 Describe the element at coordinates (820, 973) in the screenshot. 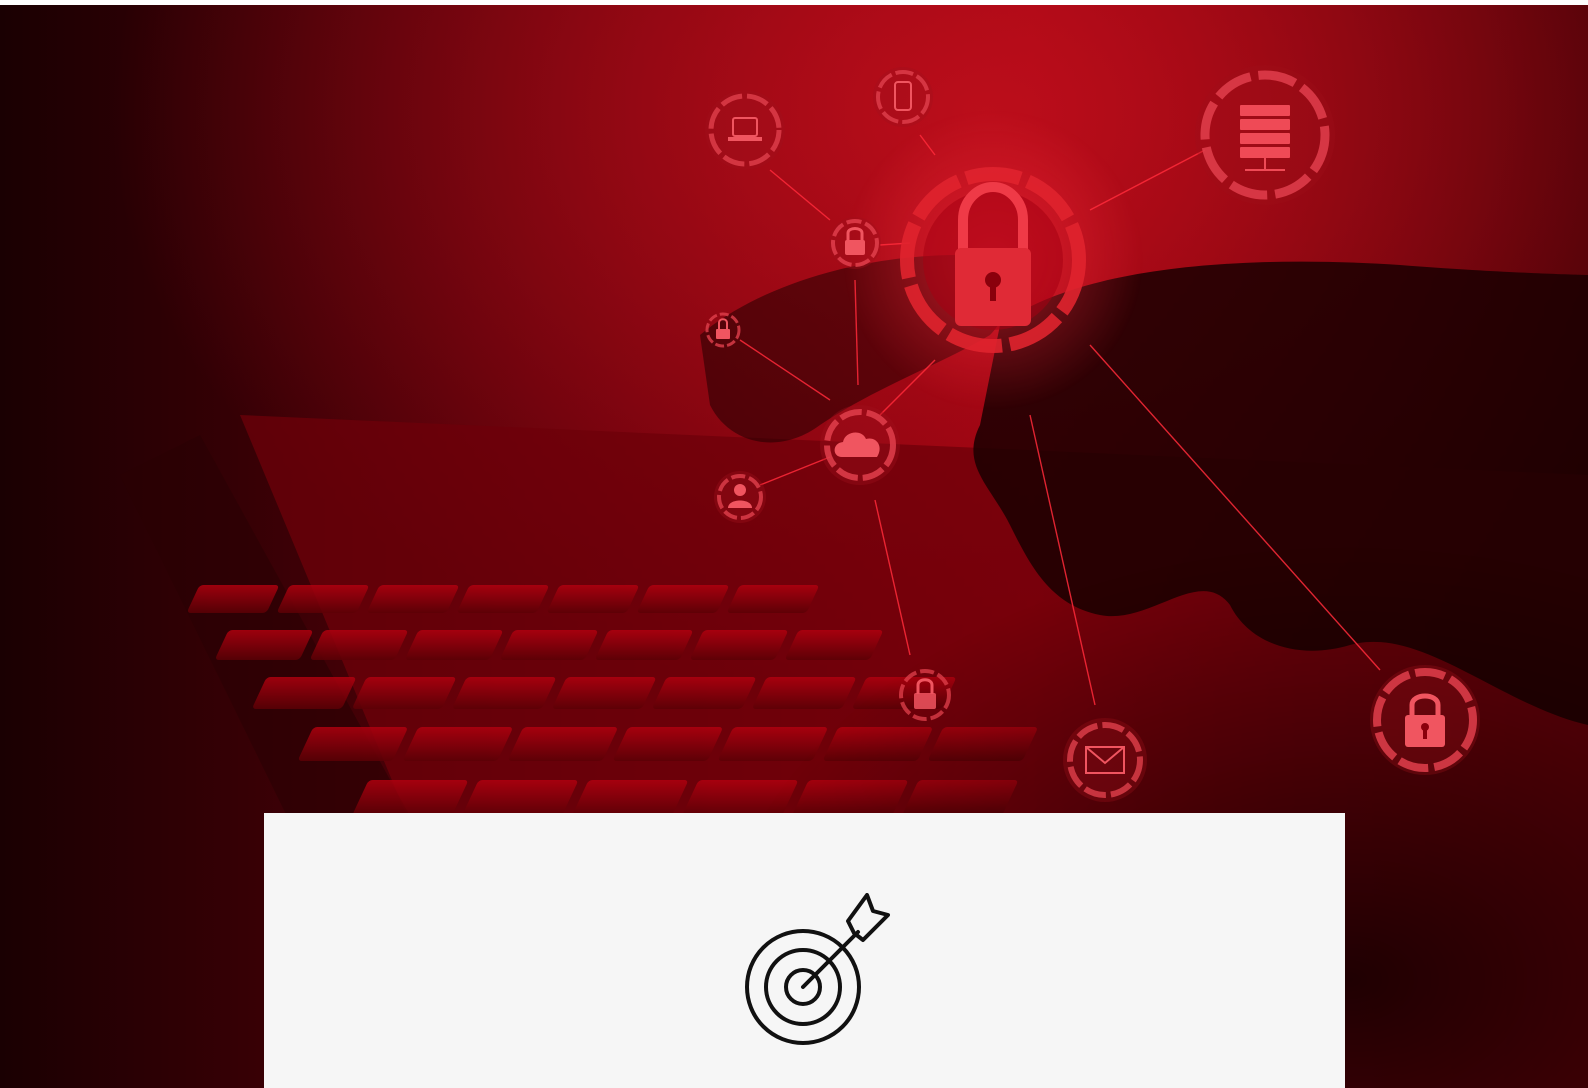

I see `target-icon` at that location.